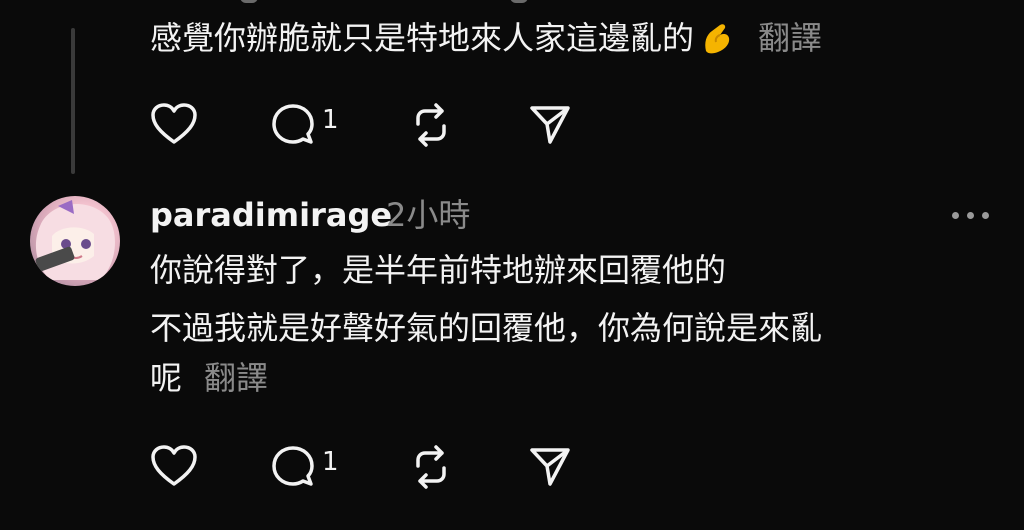 This screenshot has width=1024, height=530. I want to click on reply-text-line-3: 呢, so click(166, 378).